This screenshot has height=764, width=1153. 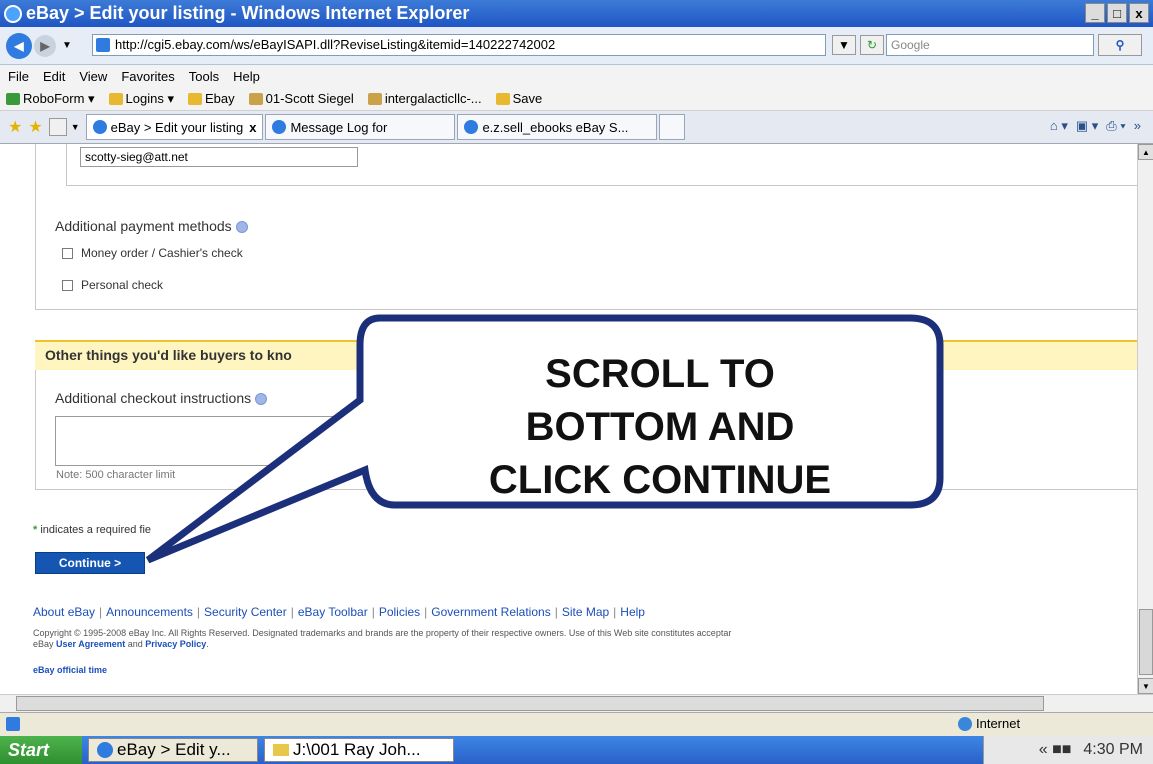 What do you see at coordinates (93, 76) in the screenshot?
I see `menu-view: View` at bounding box center [93, 76].